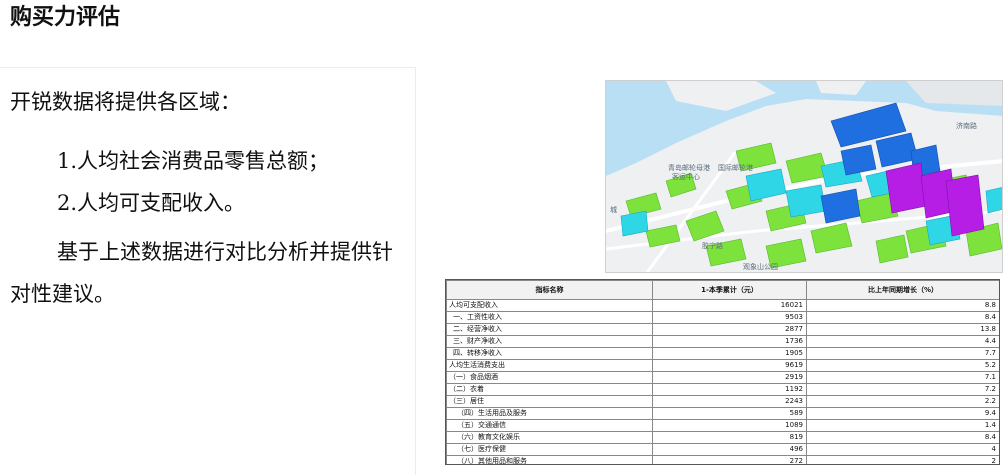 The width and height of the screenshot is (1006, 475). Describe the element at coordinates (902, 389) in the screenshot. I see `table-cell-growth: 7.2` at that location.